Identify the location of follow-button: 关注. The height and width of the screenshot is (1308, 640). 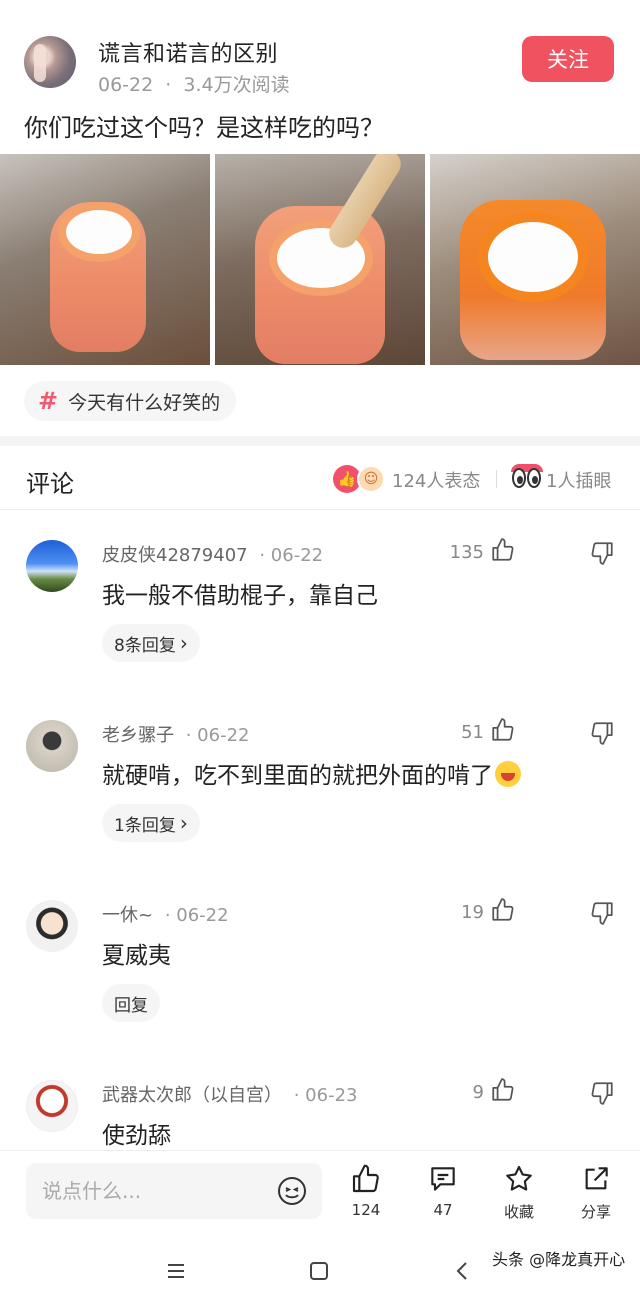
(568, 59).